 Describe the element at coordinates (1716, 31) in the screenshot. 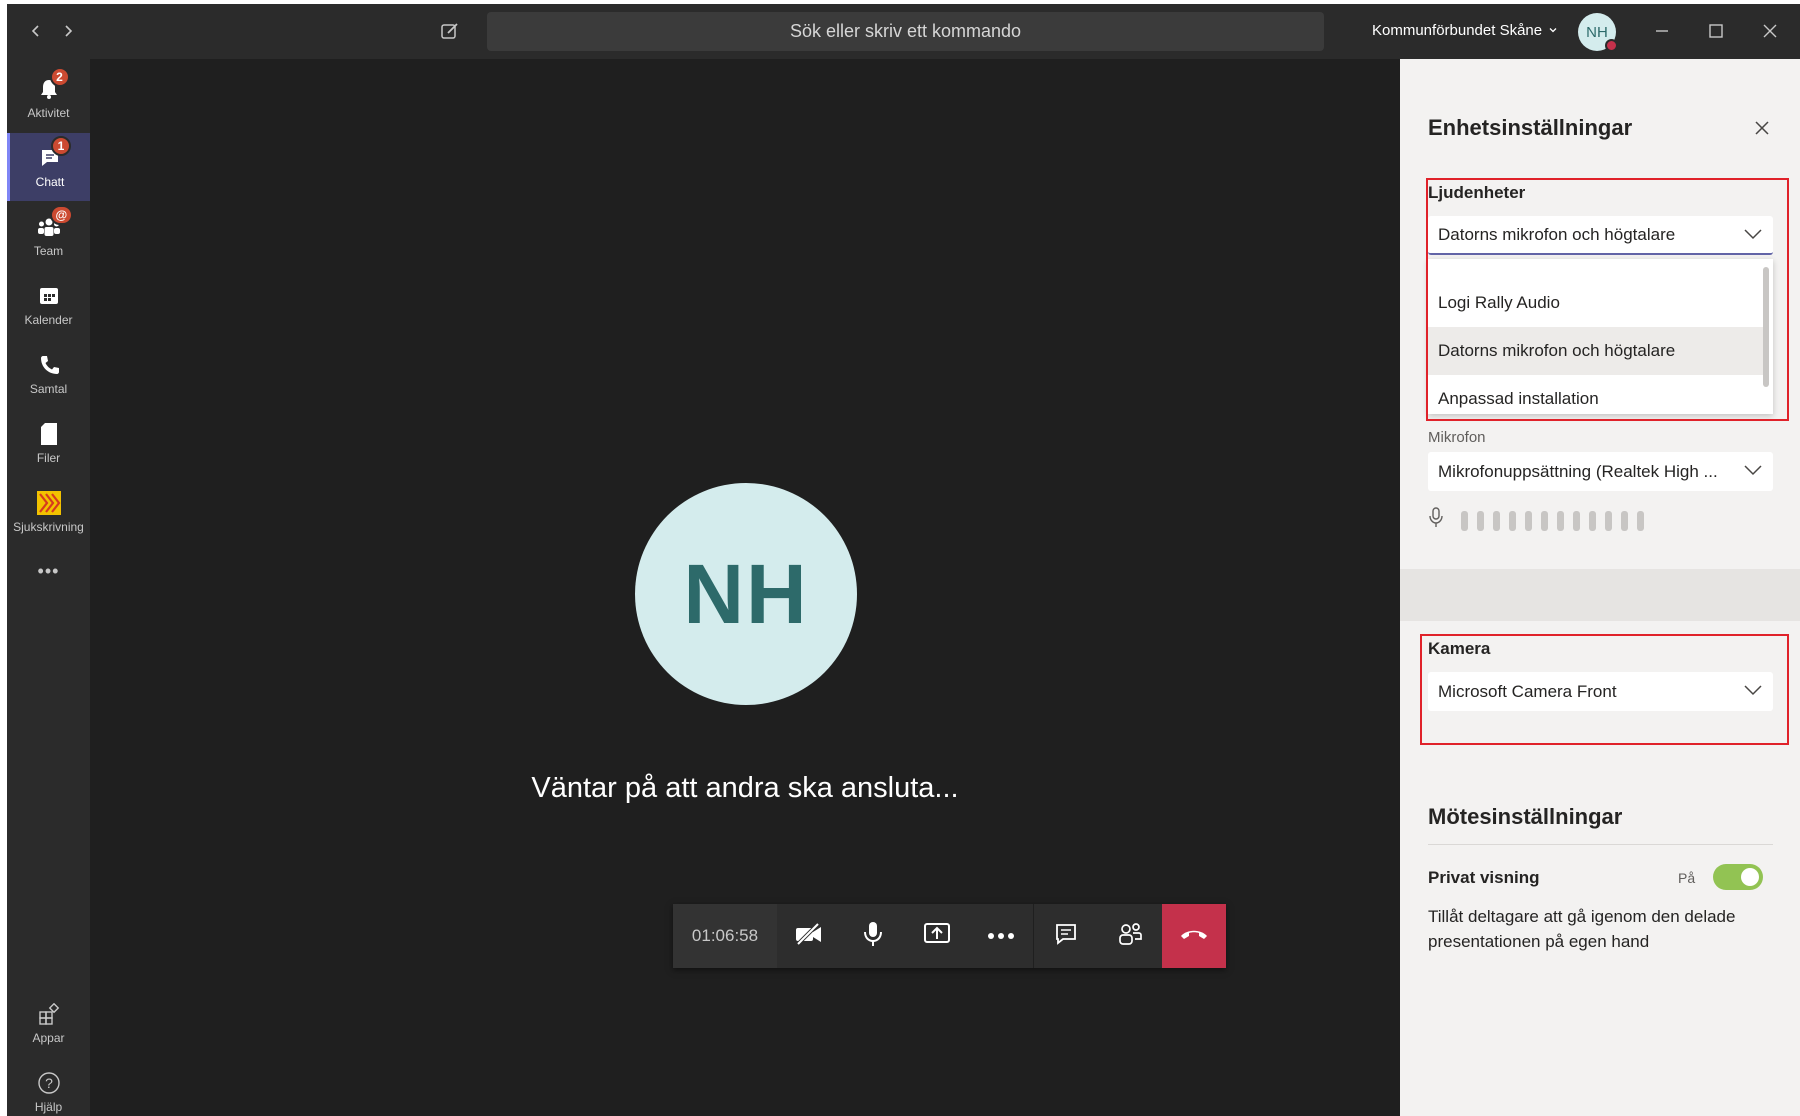

I see `maximize-icon` at that location.